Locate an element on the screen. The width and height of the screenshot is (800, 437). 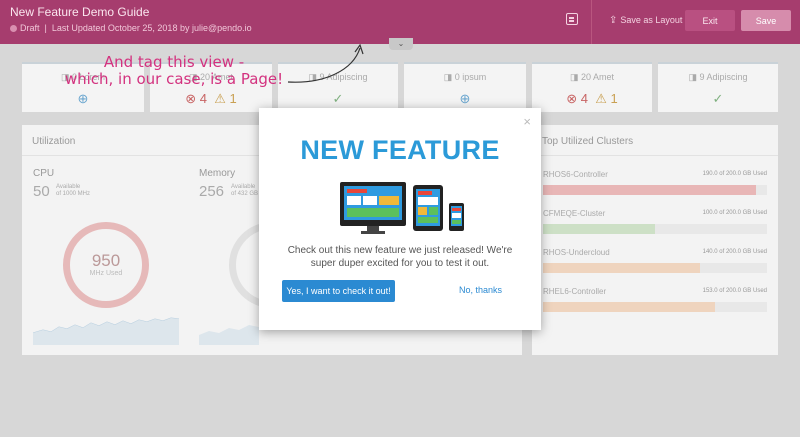
stat-label: ◨ 0 ipsum is located at coordinates (465, 77).